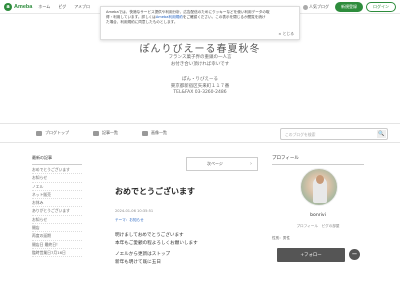 This screenshot has width=400, height=300. I want to click on collapse-button: −, so click(354, 254).